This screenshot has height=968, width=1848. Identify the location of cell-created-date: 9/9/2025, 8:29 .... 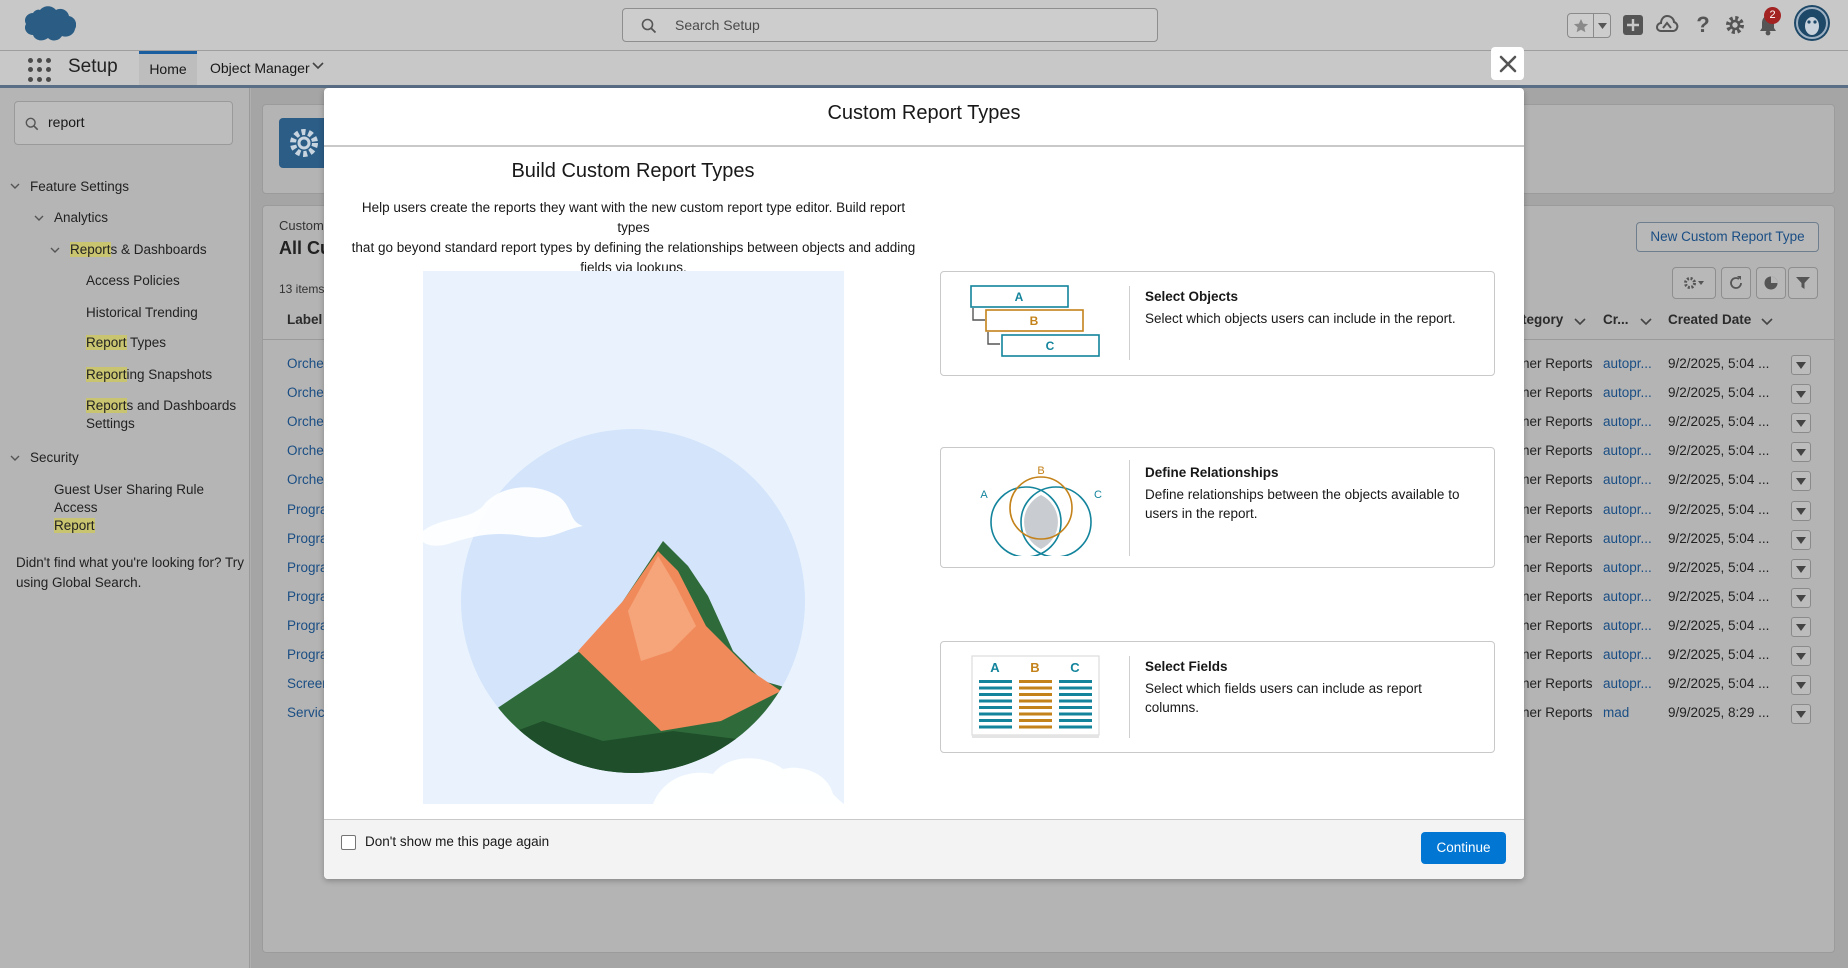
(1718, 712).